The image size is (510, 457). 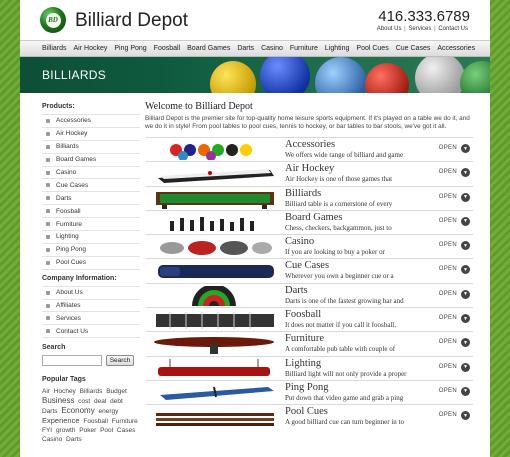 I want to click on category-name: Accessories, so click(x=310, y=144).